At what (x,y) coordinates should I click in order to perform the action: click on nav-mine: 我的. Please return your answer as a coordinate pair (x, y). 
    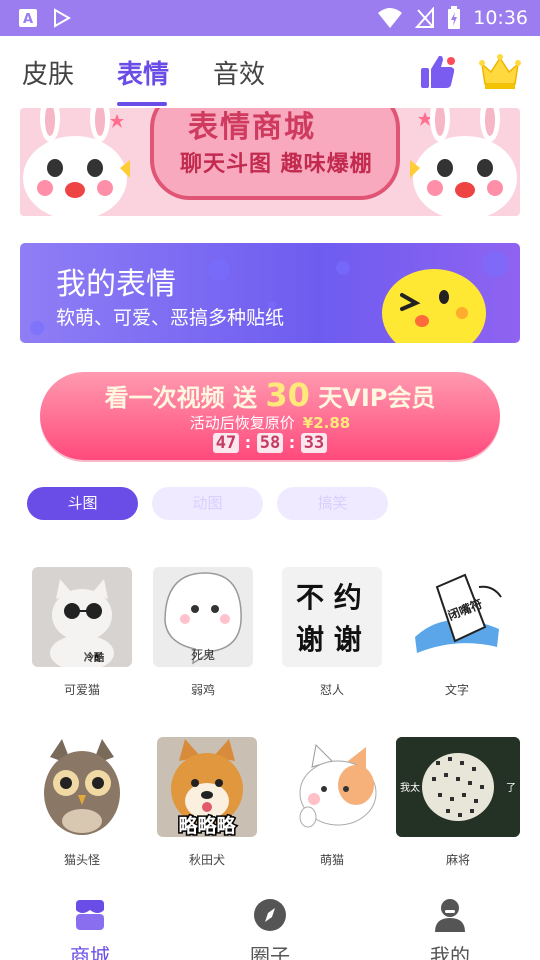
    Looking at the image, I should click on (450, 929).